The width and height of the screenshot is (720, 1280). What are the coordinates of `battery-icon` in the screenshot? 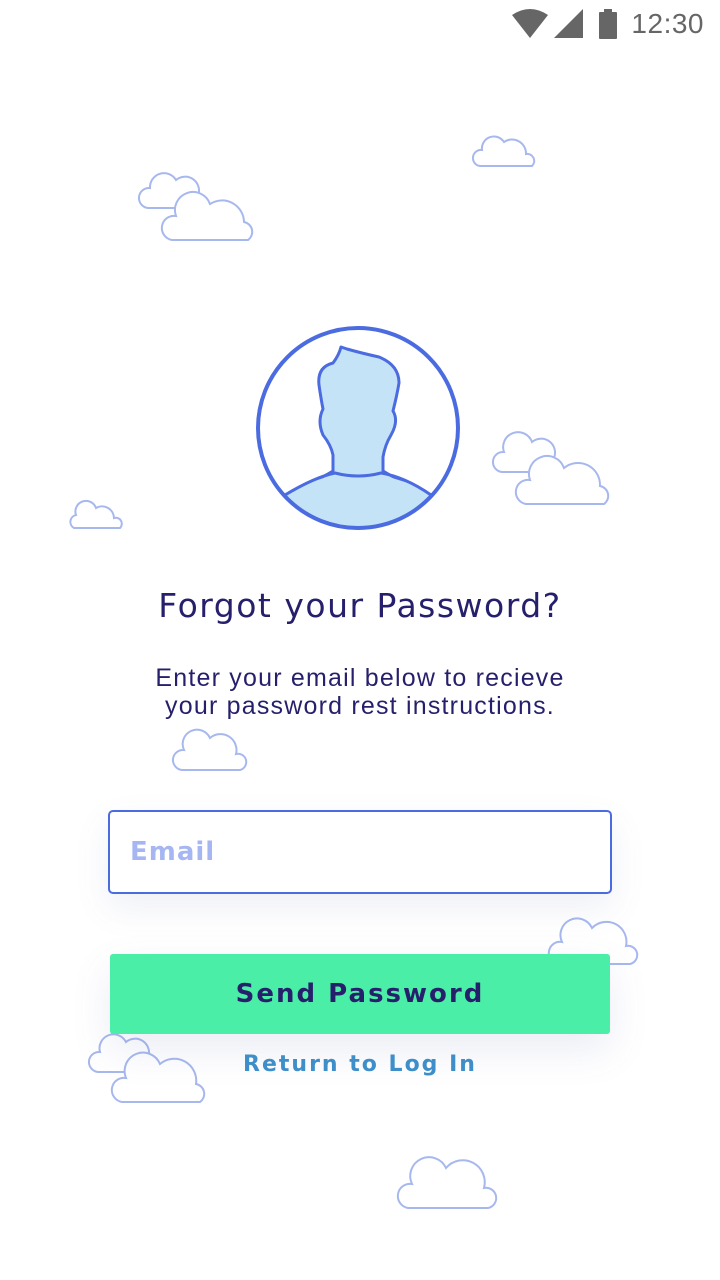 It's located at (608, 24).